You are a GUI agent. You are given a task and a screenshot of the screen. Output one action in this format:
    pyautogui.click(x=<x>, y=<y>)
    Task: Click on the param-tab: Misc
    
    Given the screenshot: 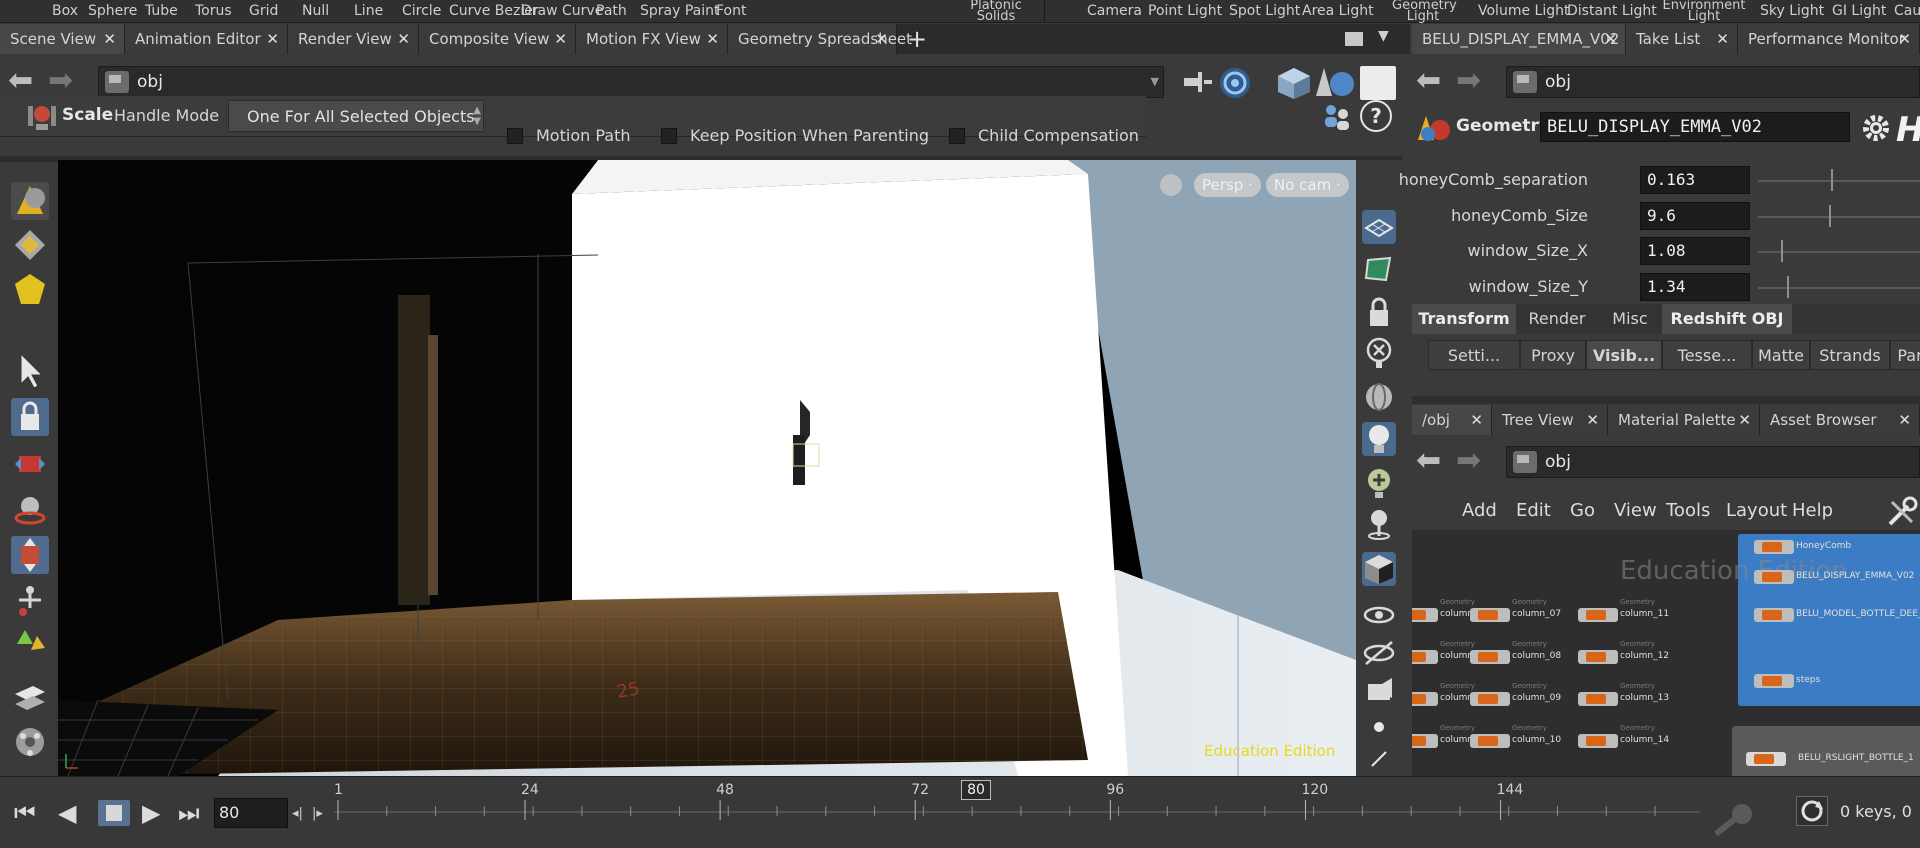 What is the action you would take?
    pyautogui.click(x=1630, y=319)
    